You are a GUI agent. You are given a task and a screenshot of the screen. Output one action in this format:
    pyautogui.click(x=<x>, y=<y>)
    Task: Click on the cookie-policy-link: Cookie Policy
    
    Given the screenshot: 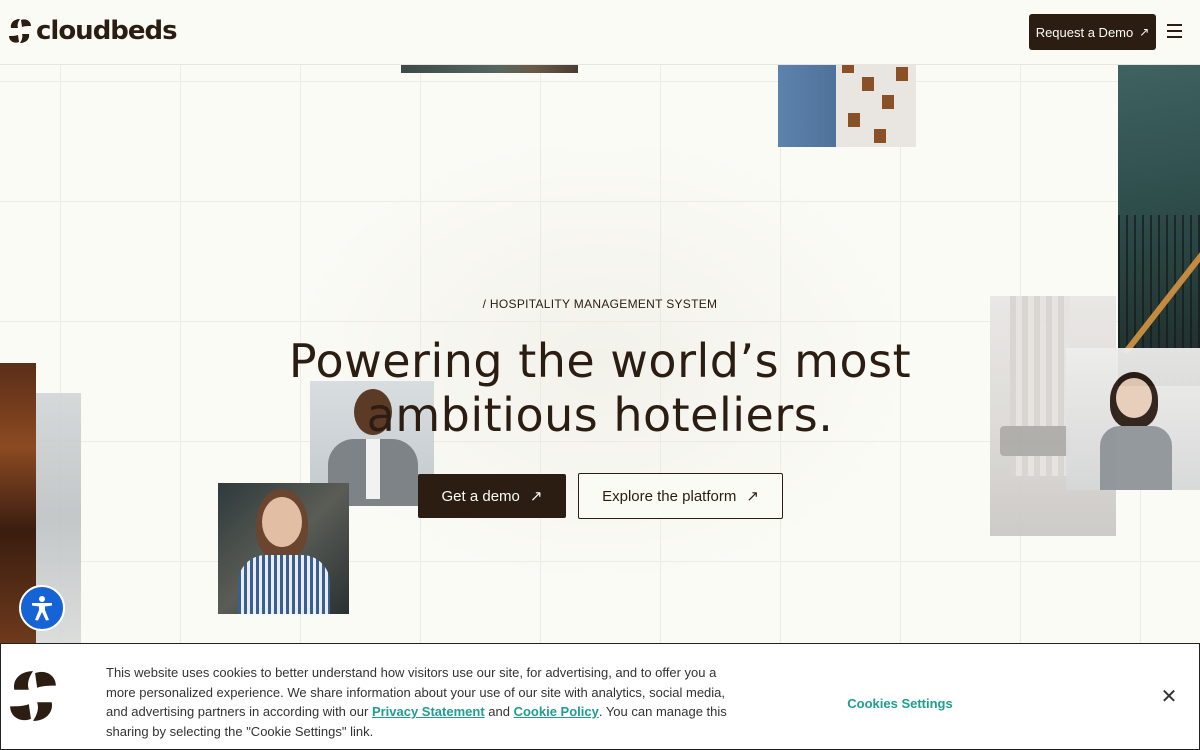 What is the action you would take?
    pyautogui.click(x=556, y=711)
    